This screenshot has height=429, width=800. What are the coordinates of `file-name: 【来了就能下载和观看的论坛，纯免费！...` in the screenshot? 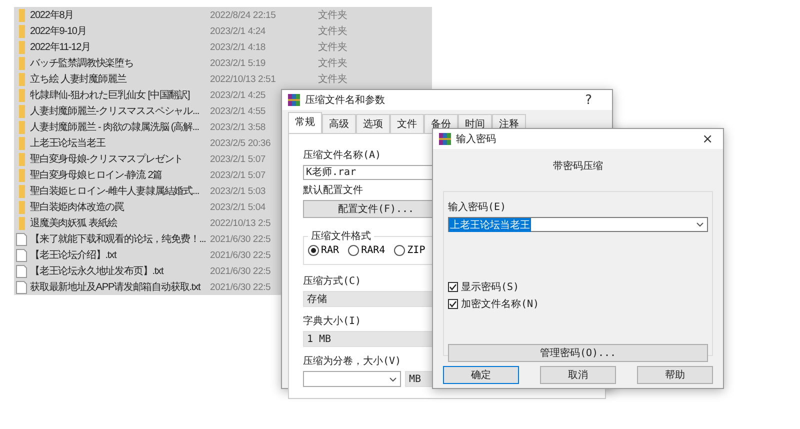 It's located at (120, 239).